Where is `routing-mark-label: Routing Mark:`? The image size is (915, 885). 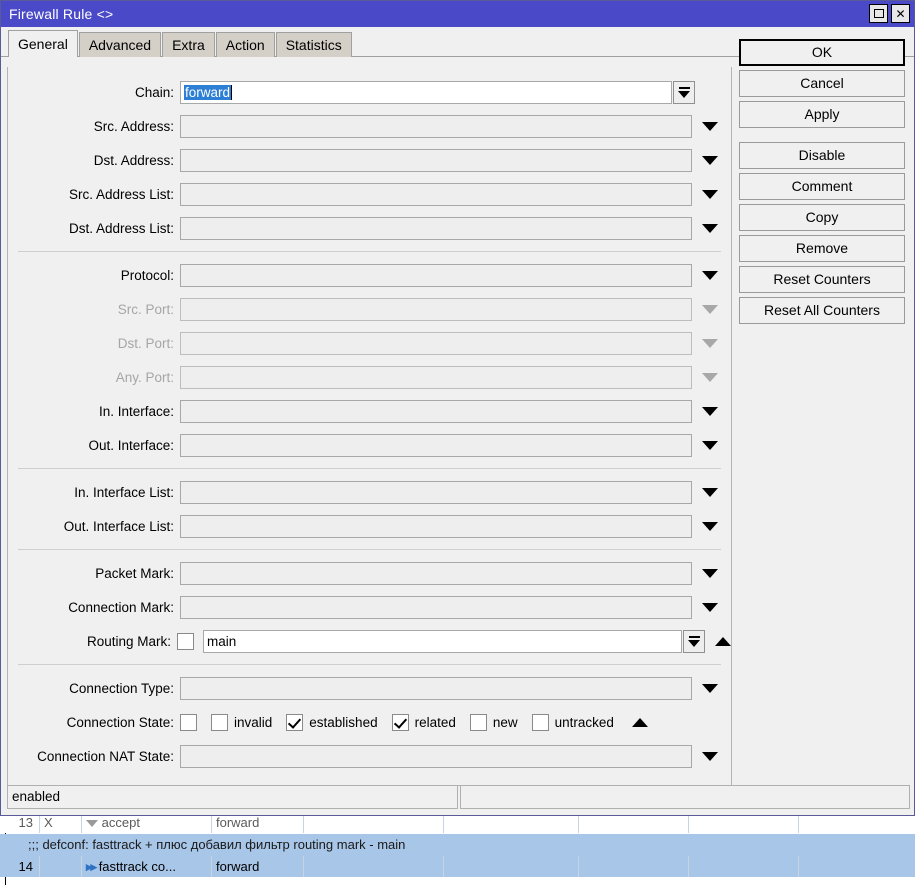 routing-mark-label: Routing Mark: is located at coordinates (128, 641).